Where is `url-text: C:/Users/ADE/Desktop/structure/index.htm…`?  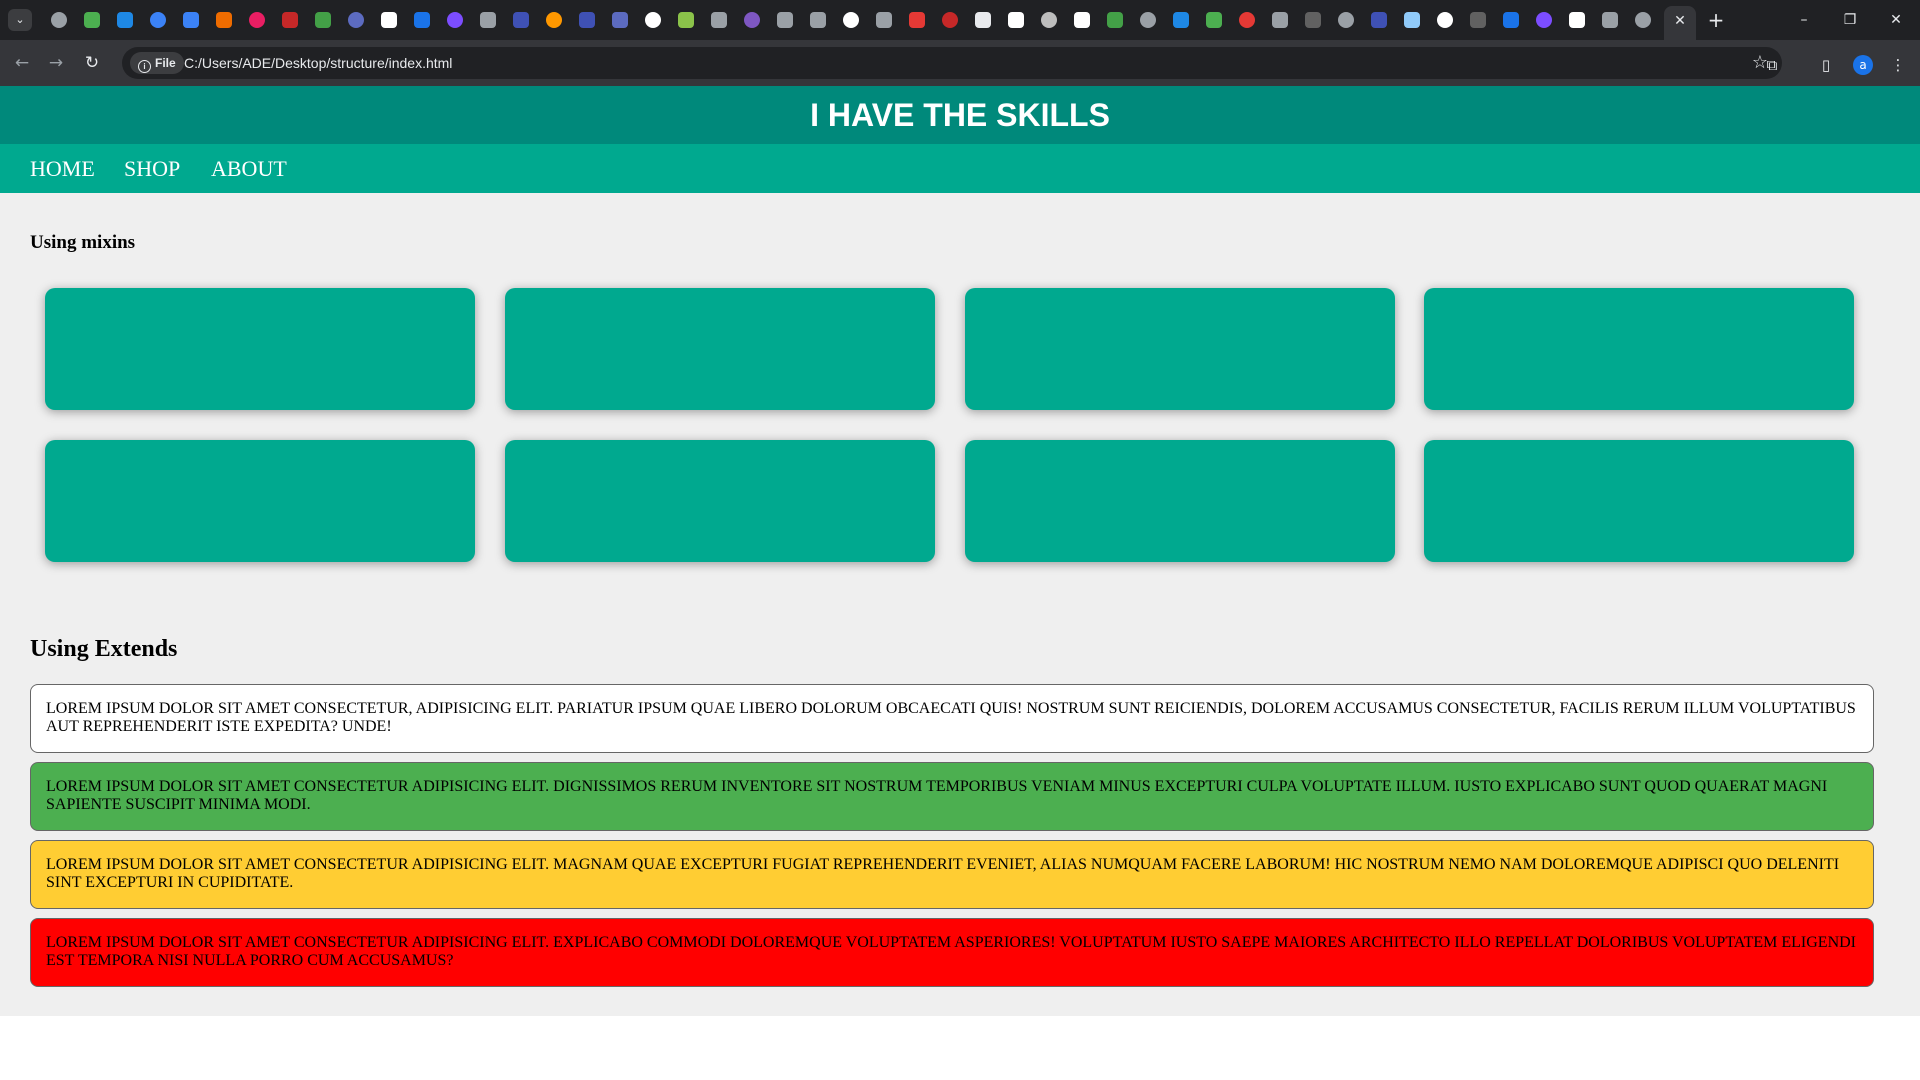
url-text: C:/Users/ADE/Desktop/structure/index.htm… is located at coordinates (318, 63).